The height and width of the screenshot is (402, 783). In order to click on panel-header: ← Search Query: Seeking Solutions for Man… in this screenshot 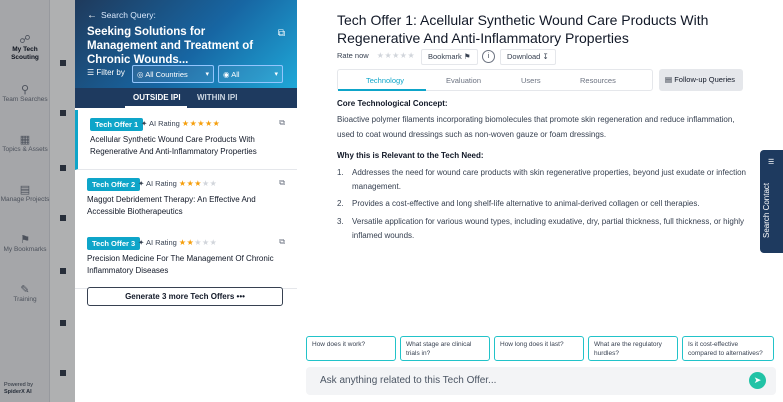, I will do `click(186, 44)`.